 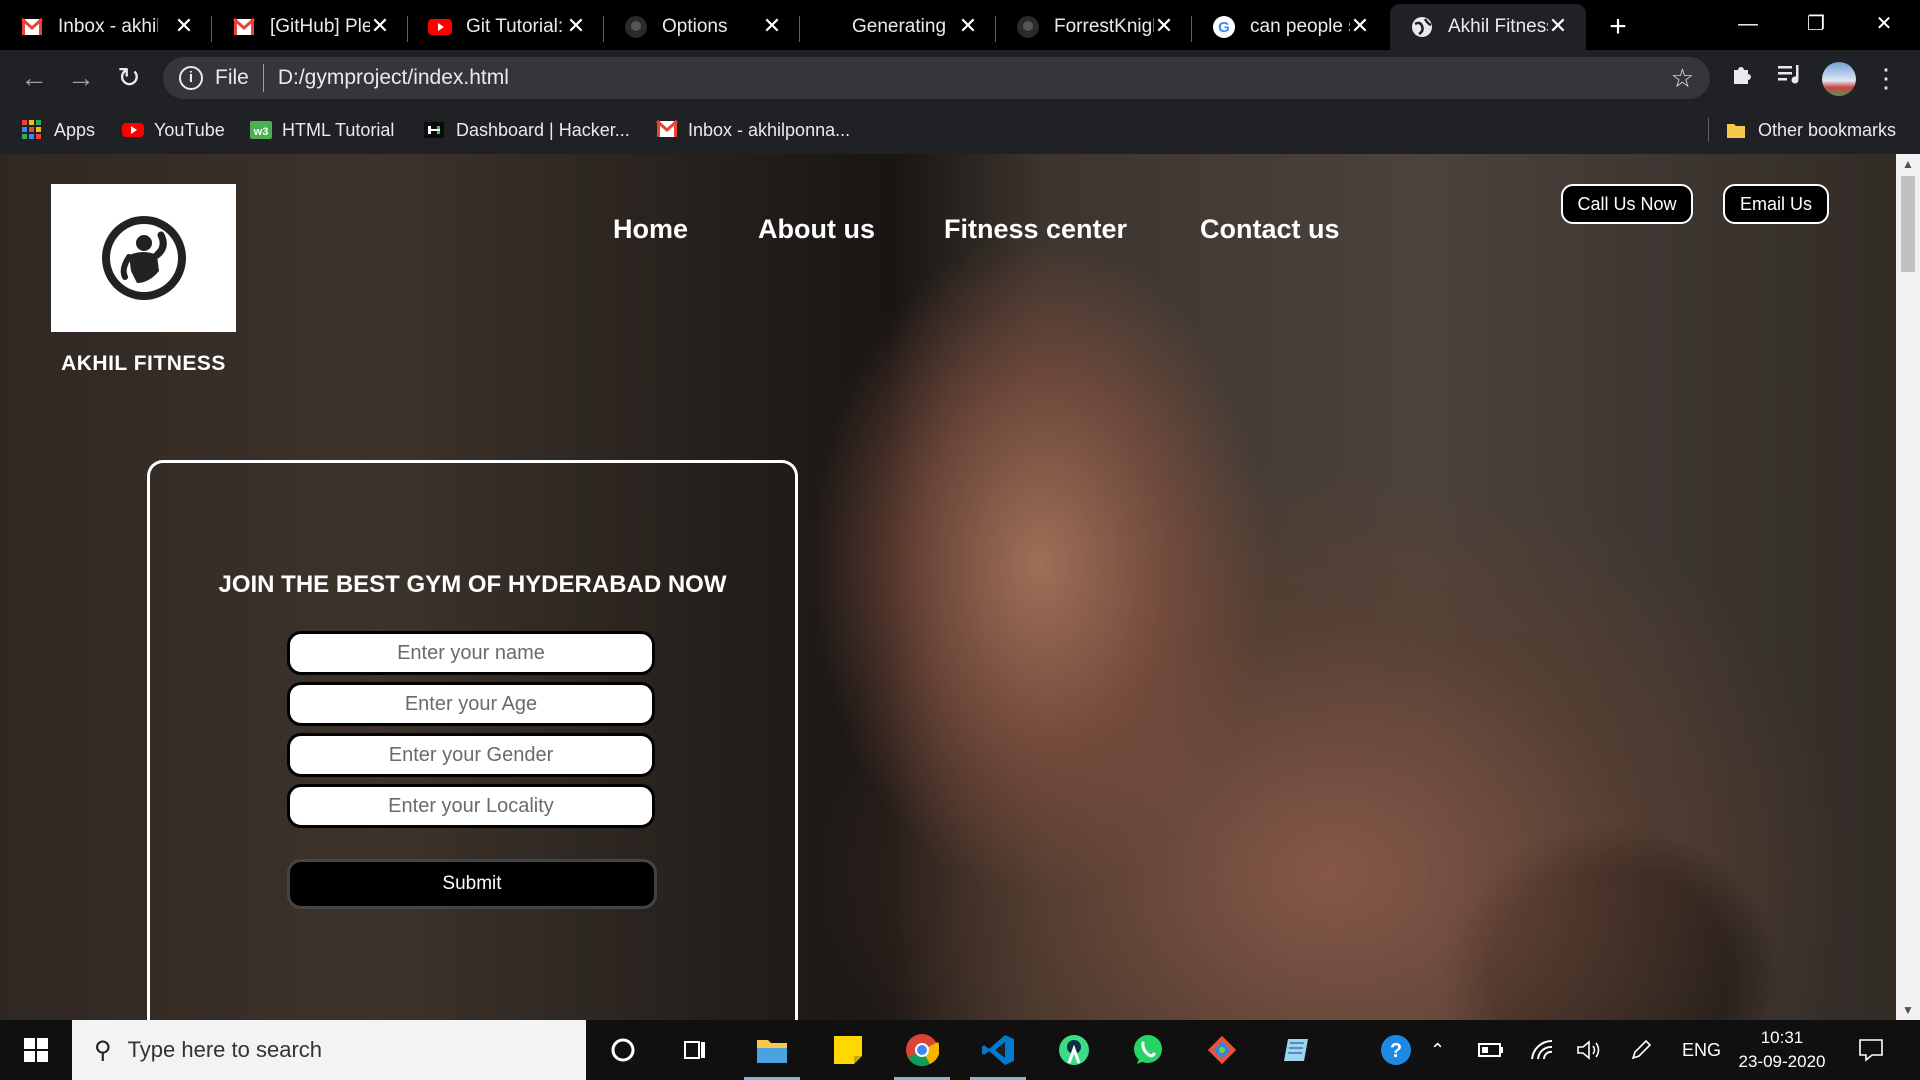 What do you see at coordinates (1827, 129) in the screenshot?
I see `bookmark-label: Other bookmarks` at bounding box center [1827, 129].